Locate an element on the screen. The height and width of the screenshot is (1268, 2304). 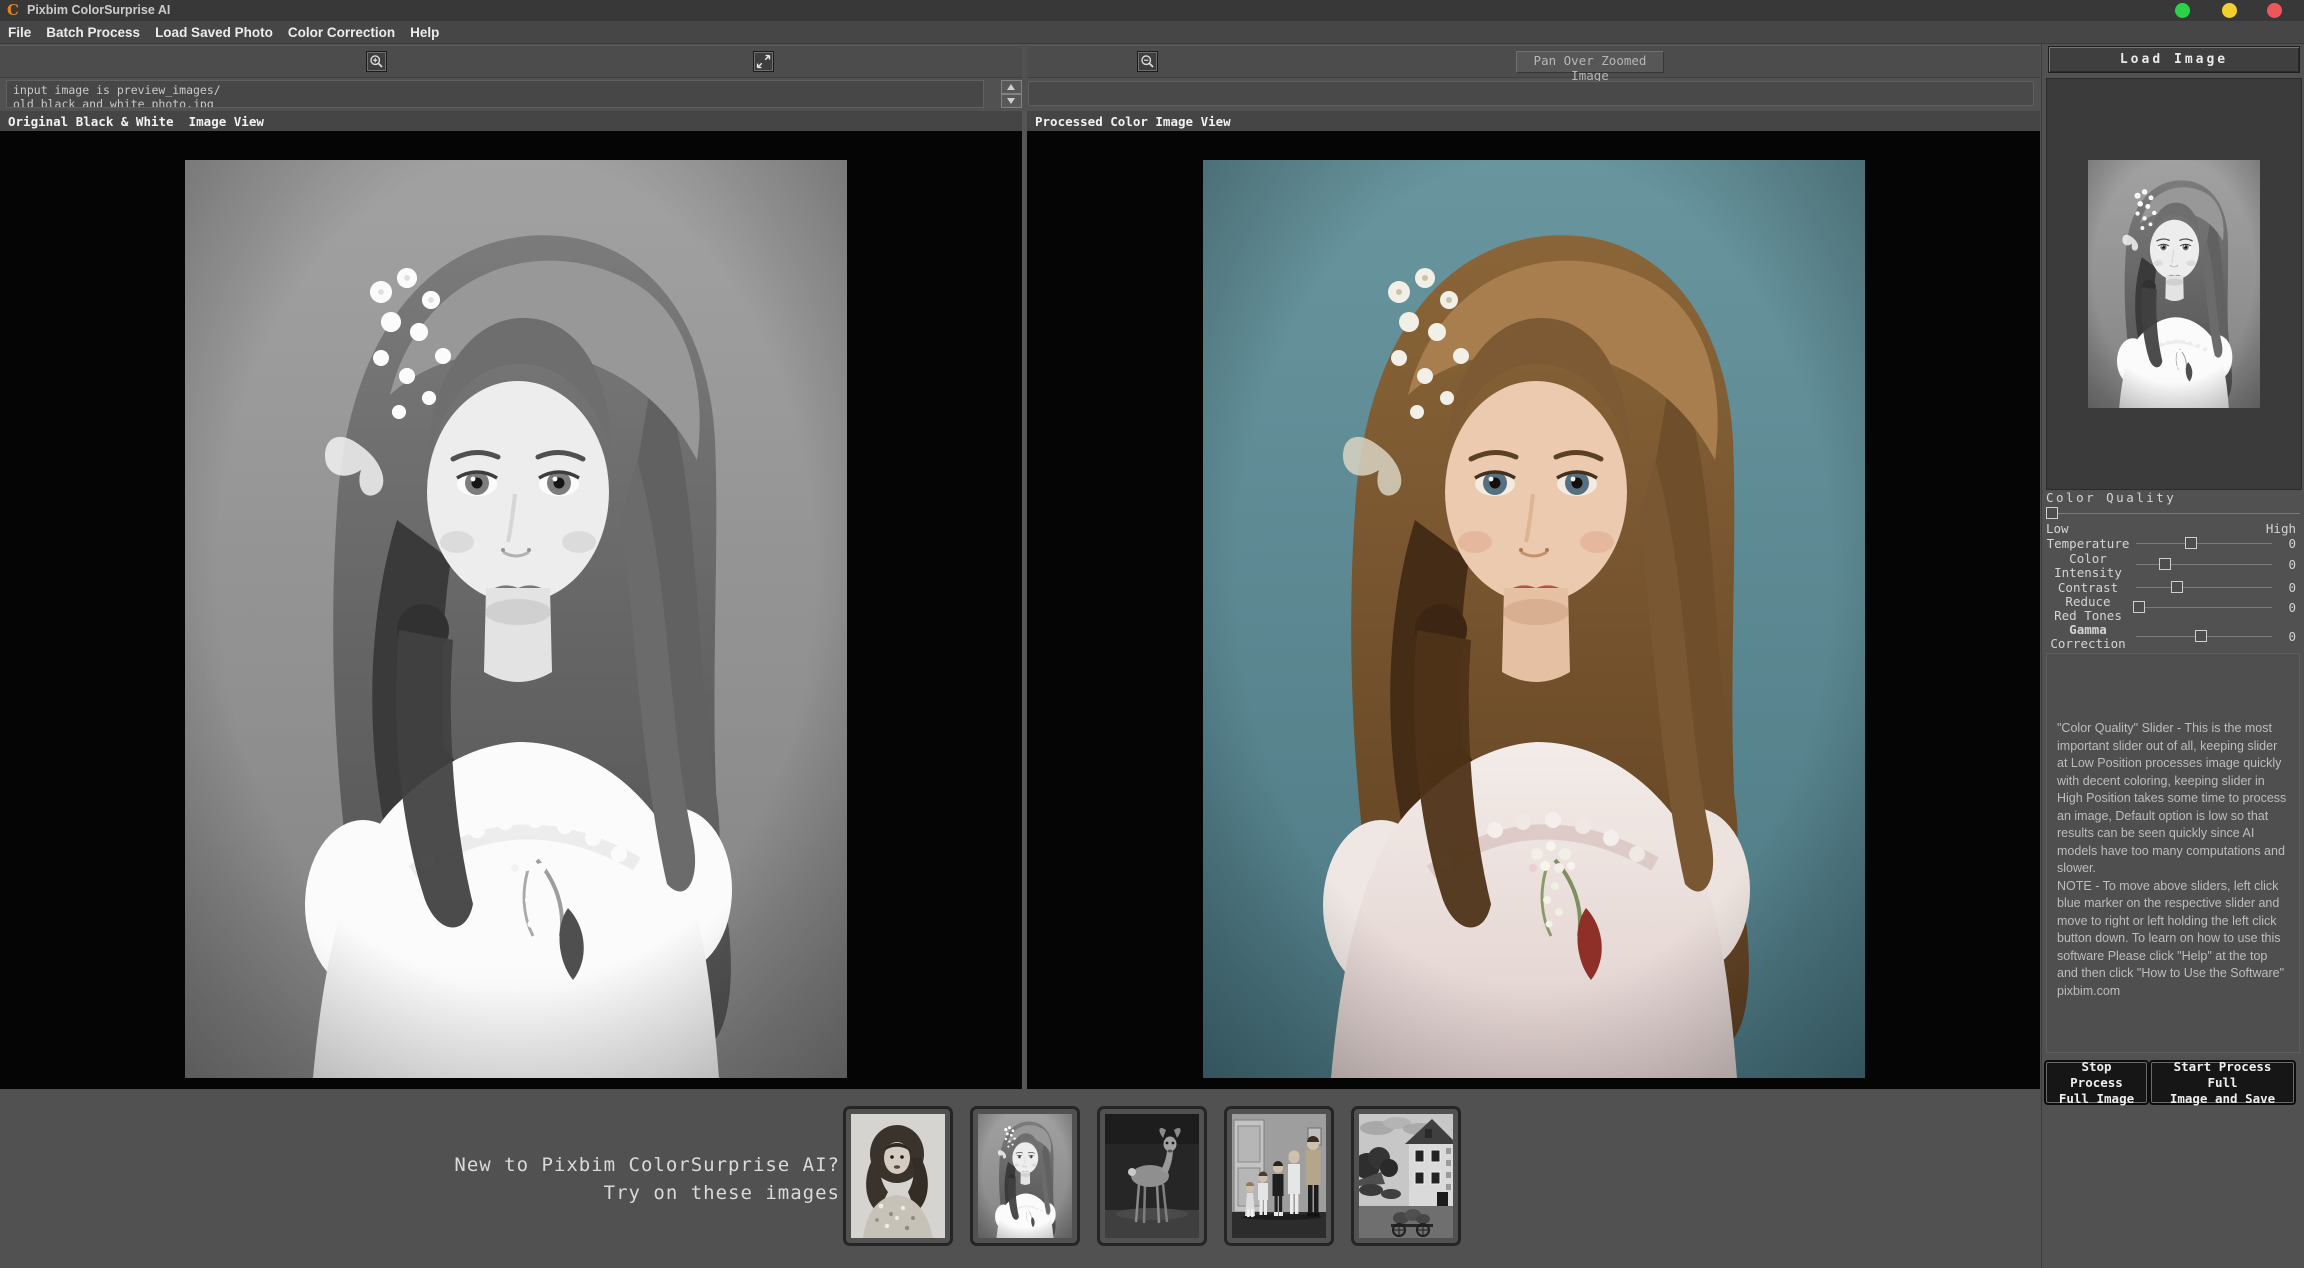
triangle-up-icon is located at coordinates (1011, 87).